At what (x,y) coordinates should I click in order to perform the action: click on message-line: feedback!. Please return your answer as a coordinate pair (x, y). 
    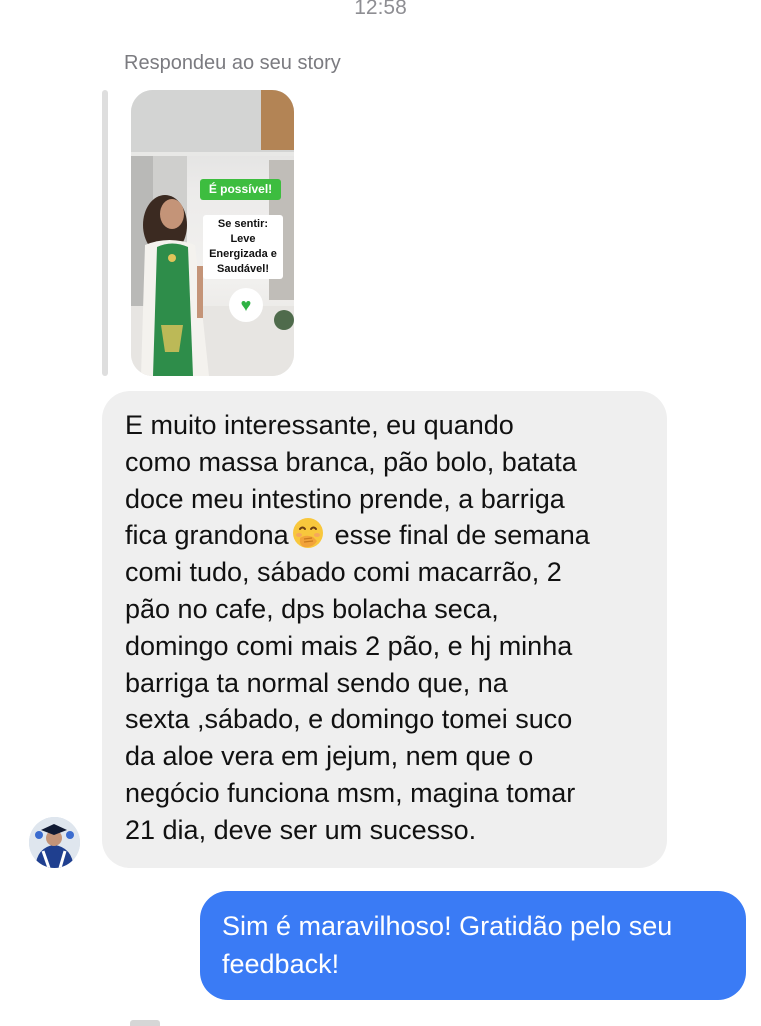
    Looking at the image, I should click on (281, 964).